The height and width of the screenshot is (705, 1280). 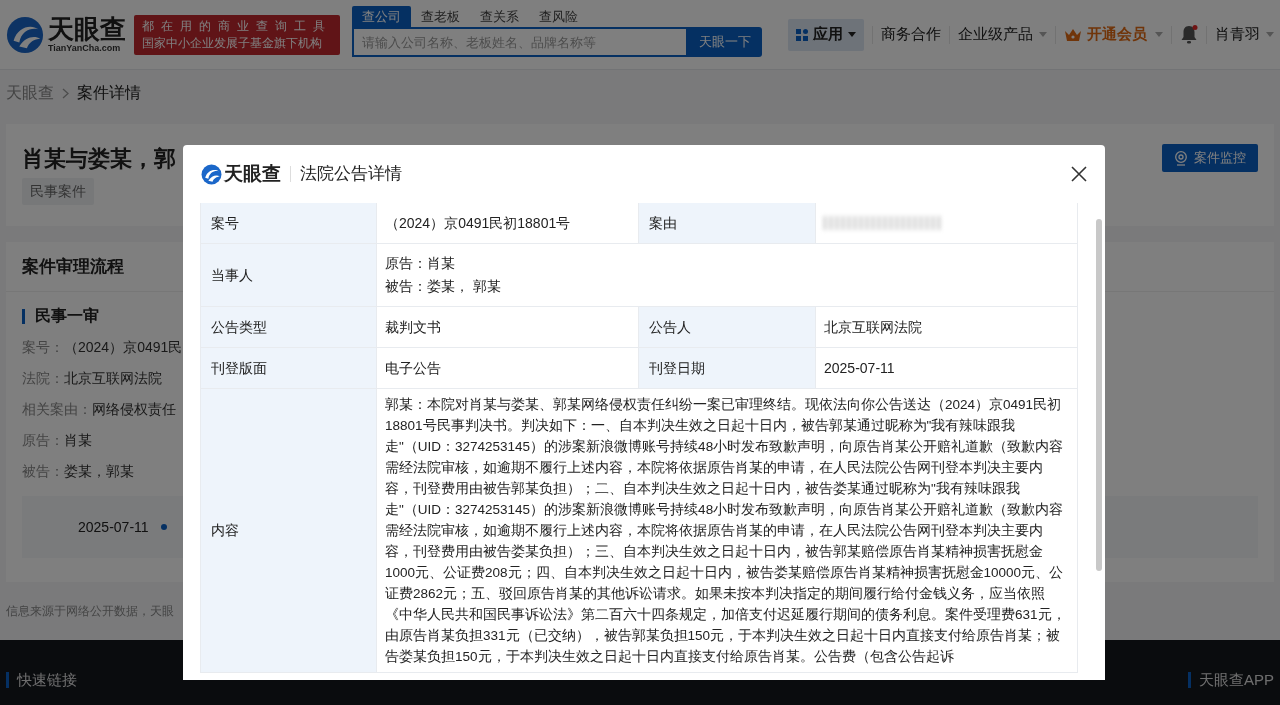 What do you see at coordinates (78, 440) in the screenshot?
I see `field-value: 肖某` at bounding box center [78, 440].